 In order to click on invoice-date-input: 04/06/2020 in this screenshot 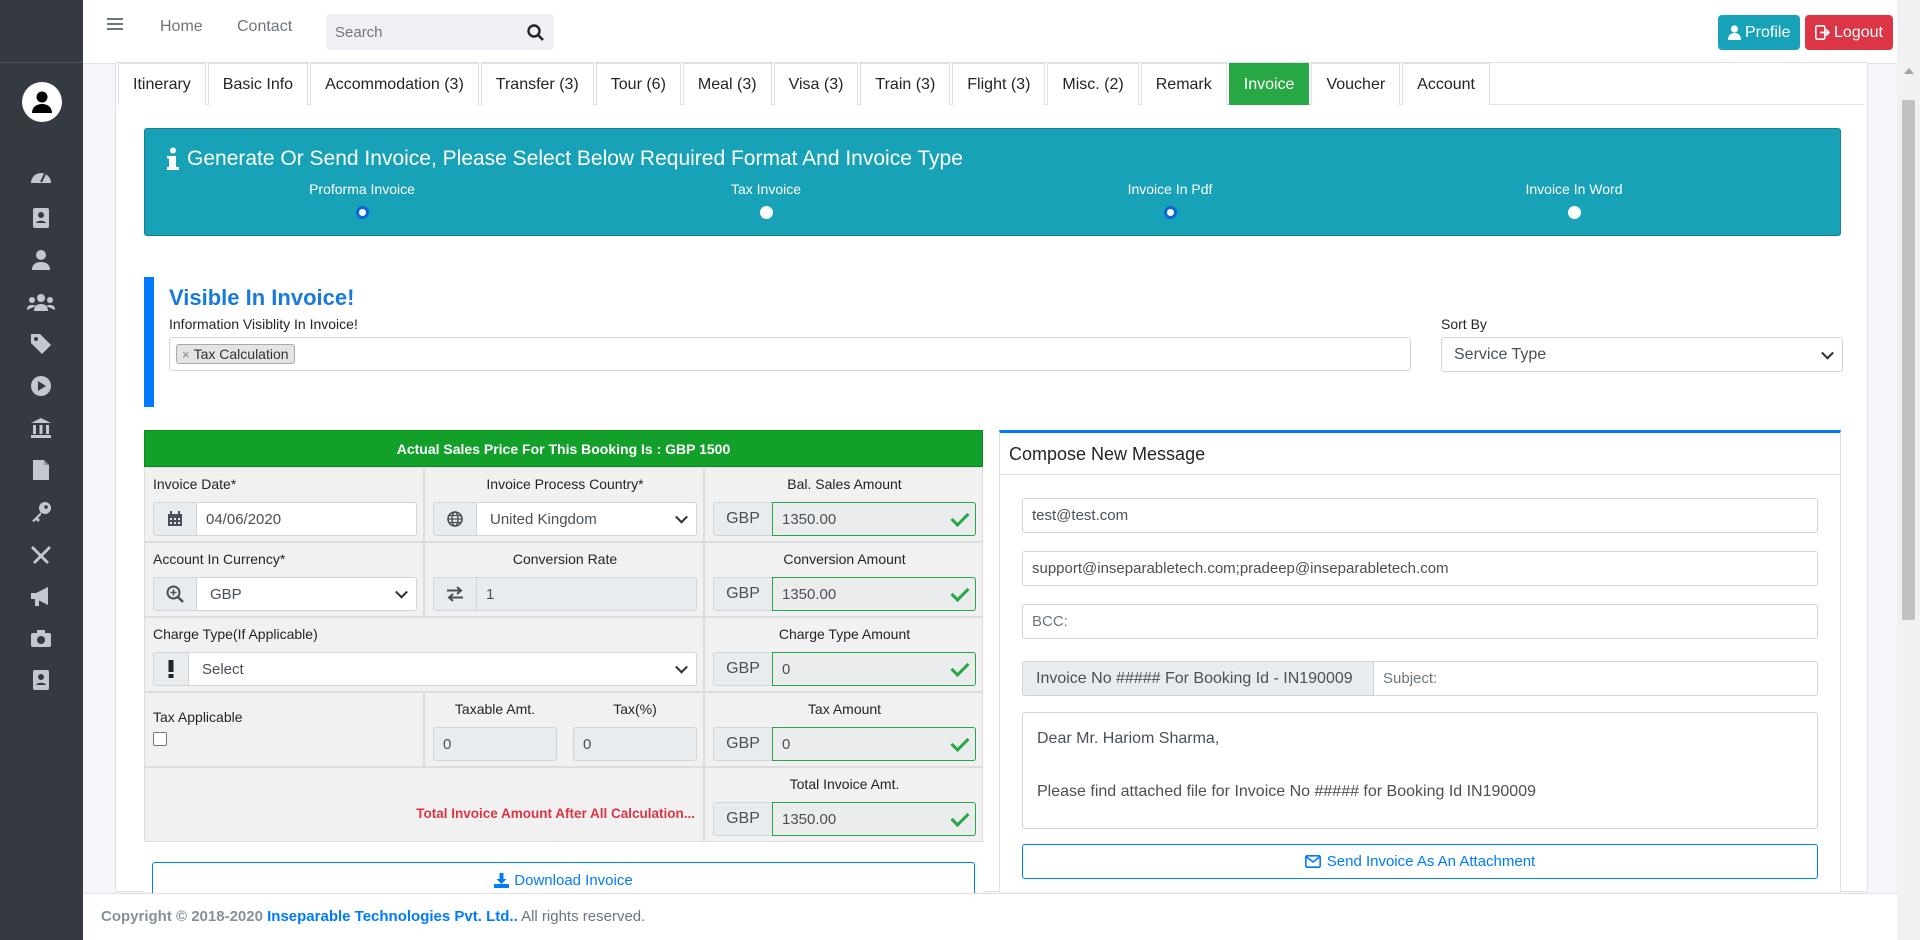, I will do `click(306, 519)`.